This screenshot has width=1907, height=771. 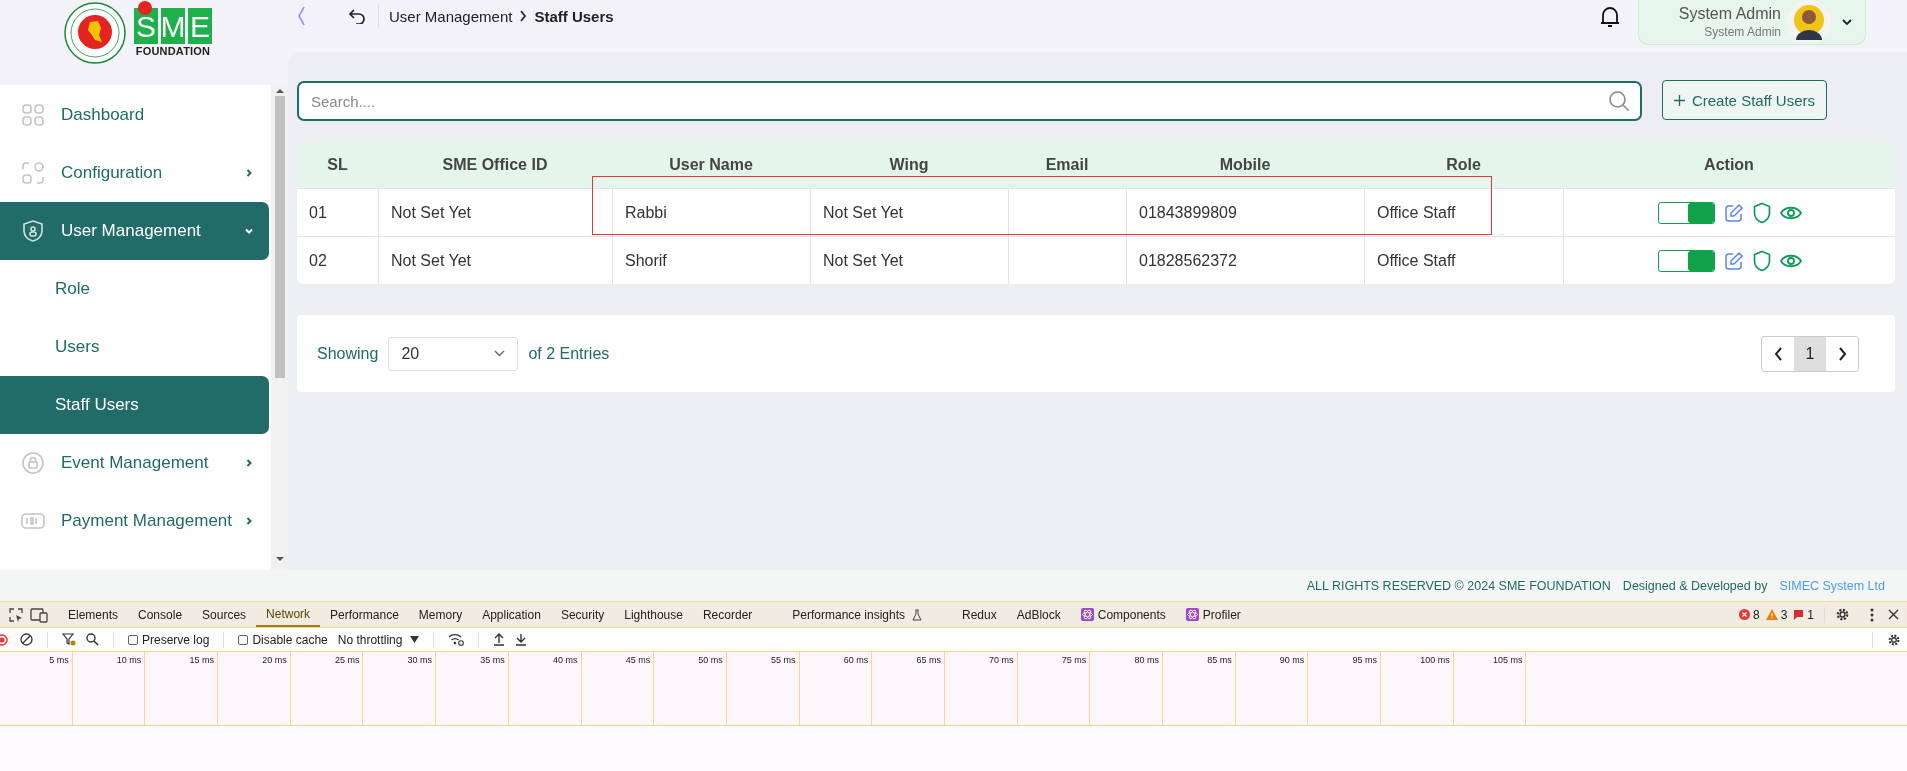 I want to click on flask-icon, so click(x=917, y=614).